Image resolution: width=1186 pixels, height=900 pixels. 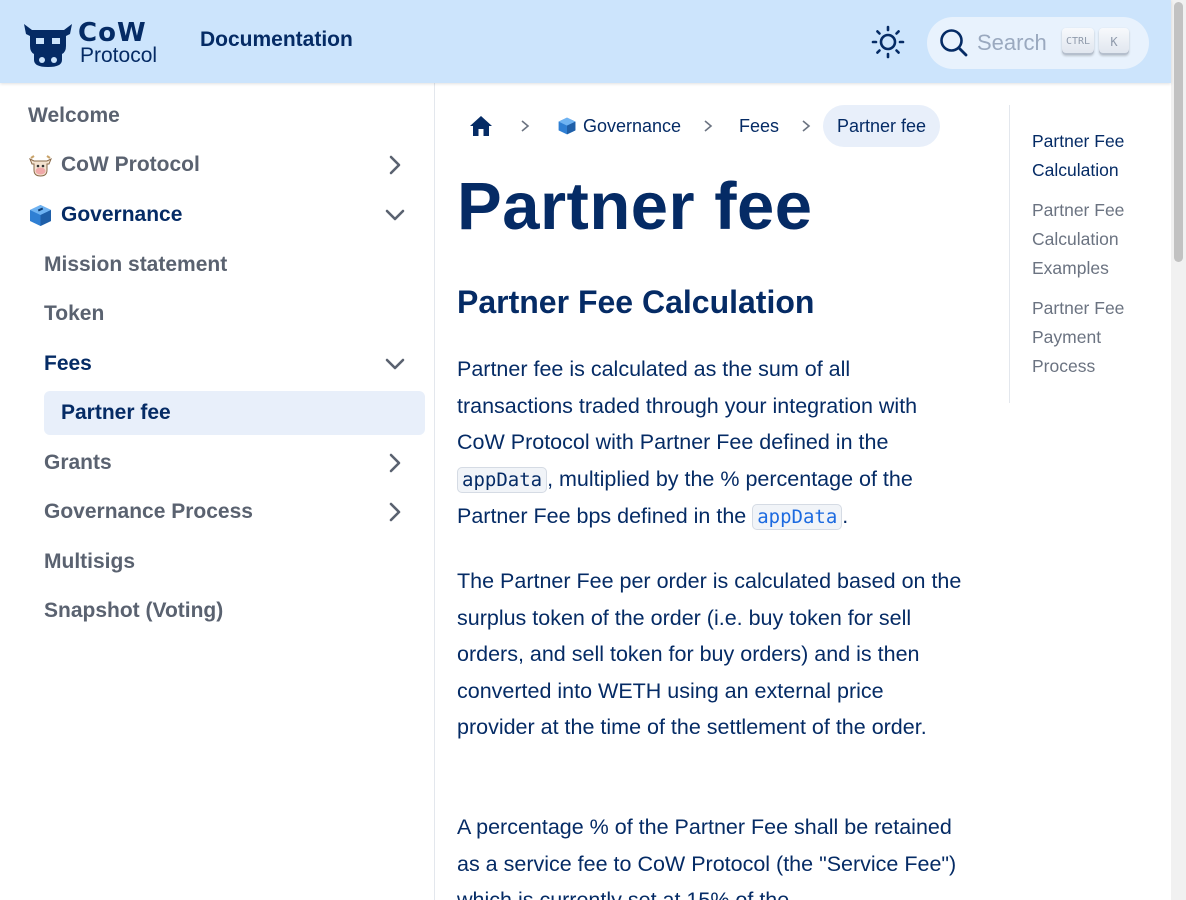 What do you see at coordinates (502, 479) in the screenshot?
I see `inline-code: appData` at bounding box center [502, 479].